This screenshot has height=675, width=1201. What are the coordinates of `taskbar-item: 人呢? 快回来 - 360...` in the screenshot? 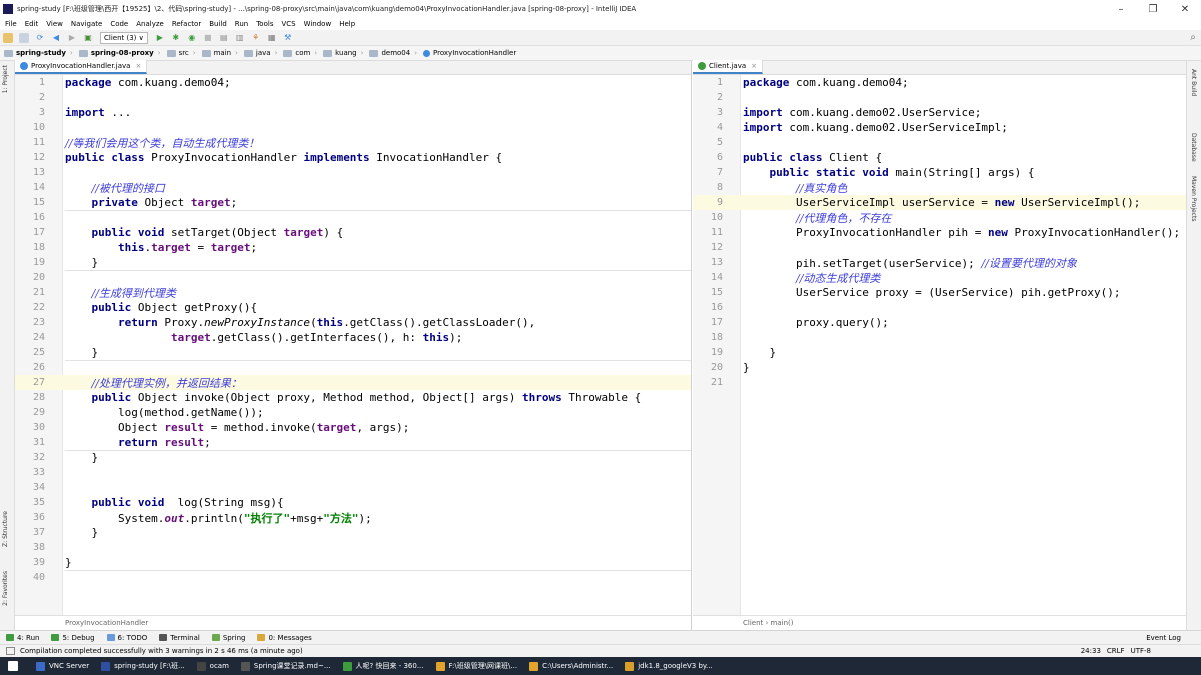 It's located at (383, 666).